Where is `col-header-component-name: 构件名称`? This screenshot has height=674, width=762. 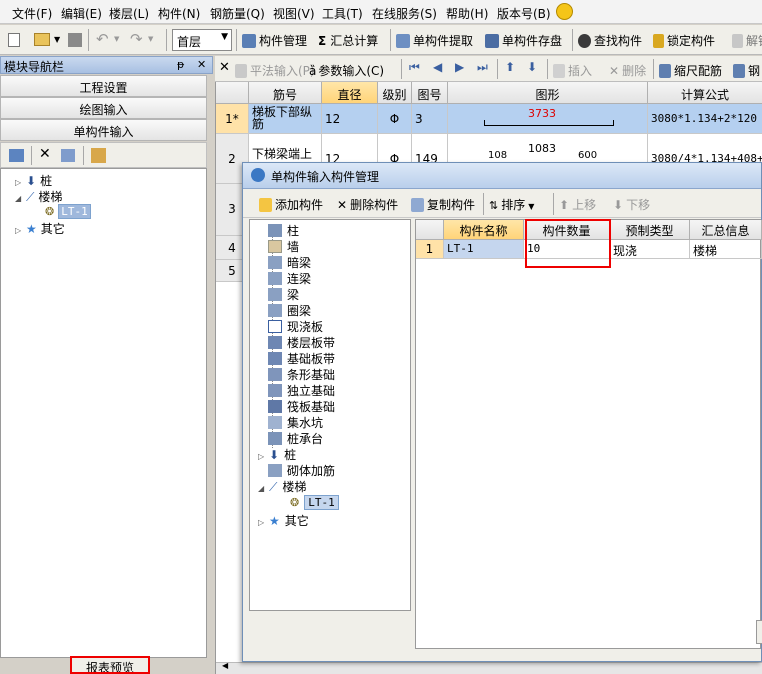
col-header-component-name: 构件名称 is located at coordinates (484, 230).